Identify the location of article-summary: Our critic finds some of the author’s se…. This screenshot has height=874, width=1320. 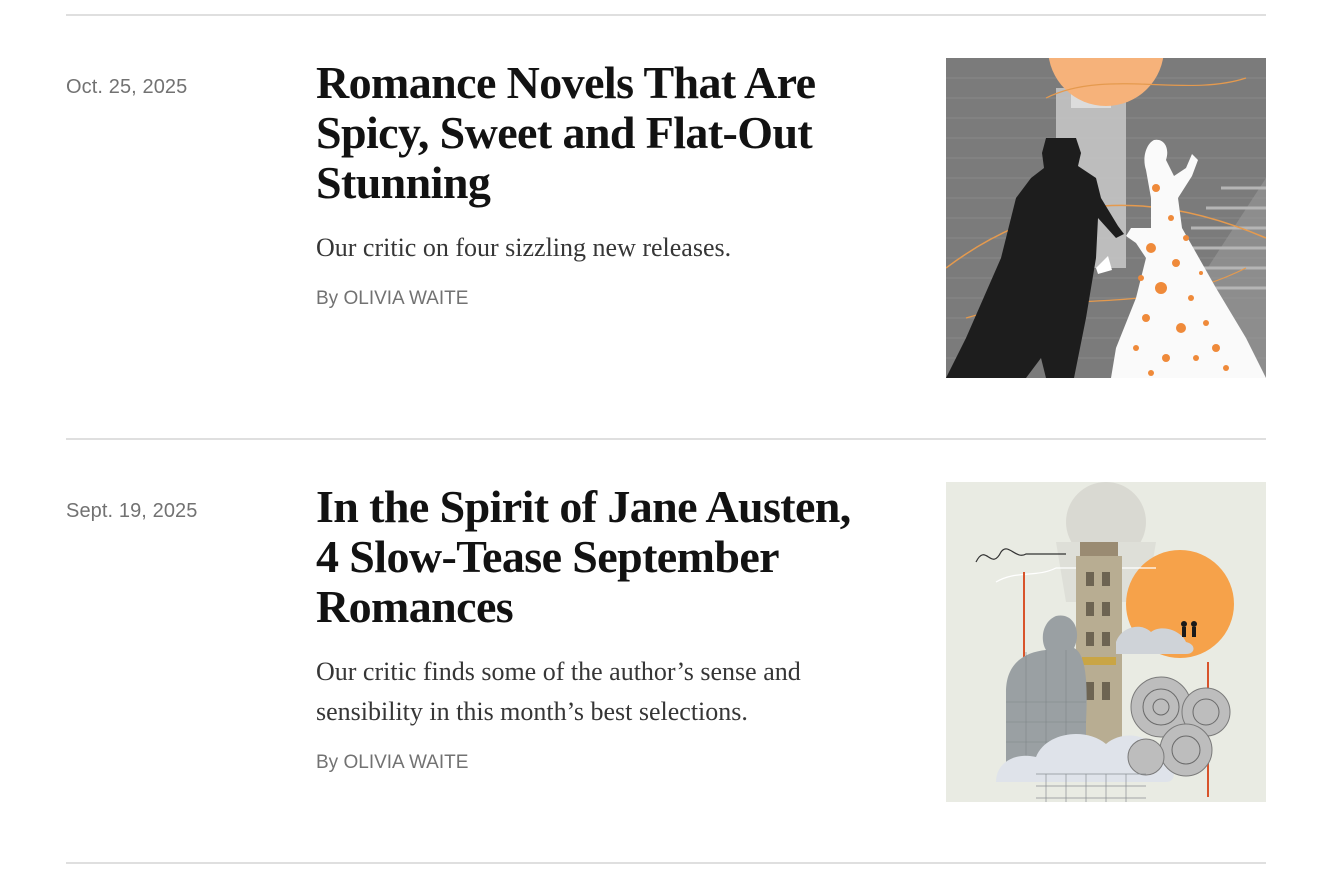
(558, 691).